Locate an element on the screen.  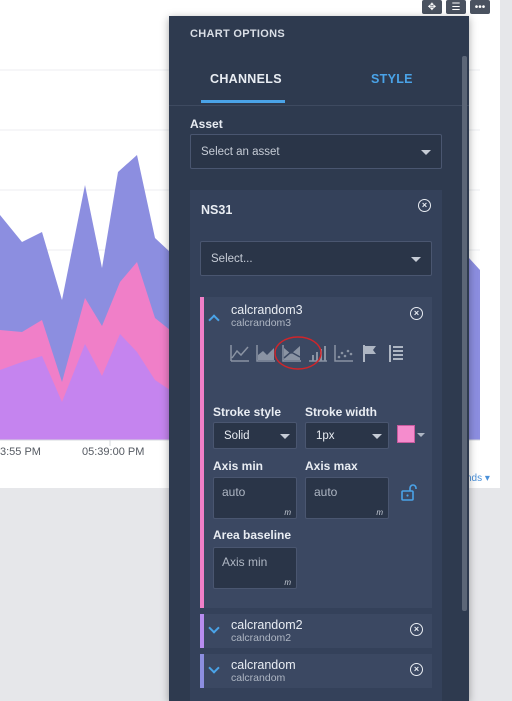
axis-max-label: Axis max is located at coordinates (331, 466).